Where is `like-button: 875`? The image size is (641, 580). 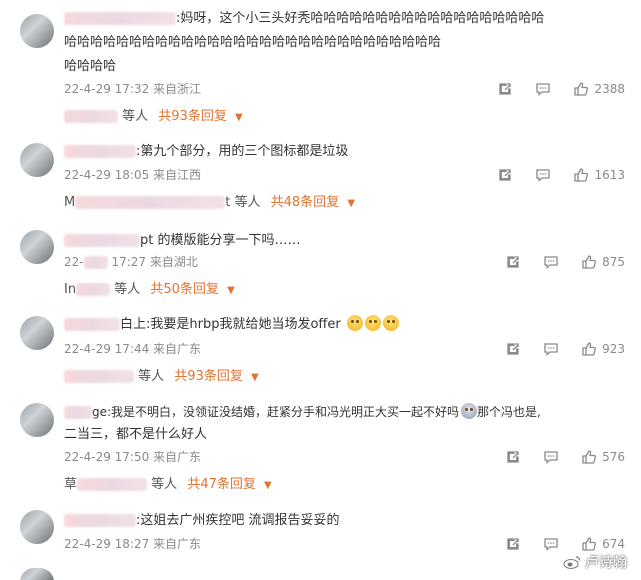
like-button: 875 is located at coordinates (603, 262).